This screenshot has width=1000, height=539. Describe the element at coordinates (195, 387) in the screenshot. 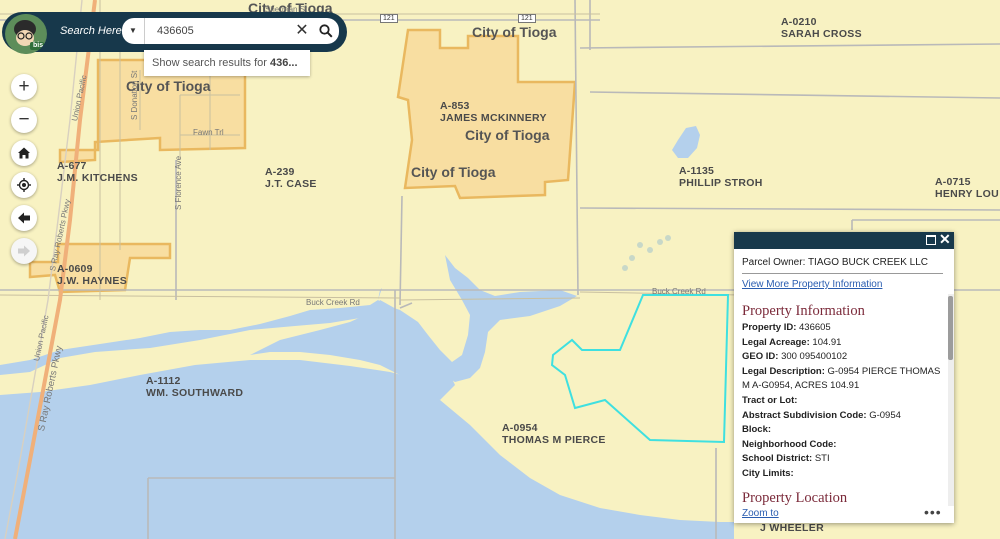

I see `abstract-label: A-1112 WM. SOUTHWARD` at that location.